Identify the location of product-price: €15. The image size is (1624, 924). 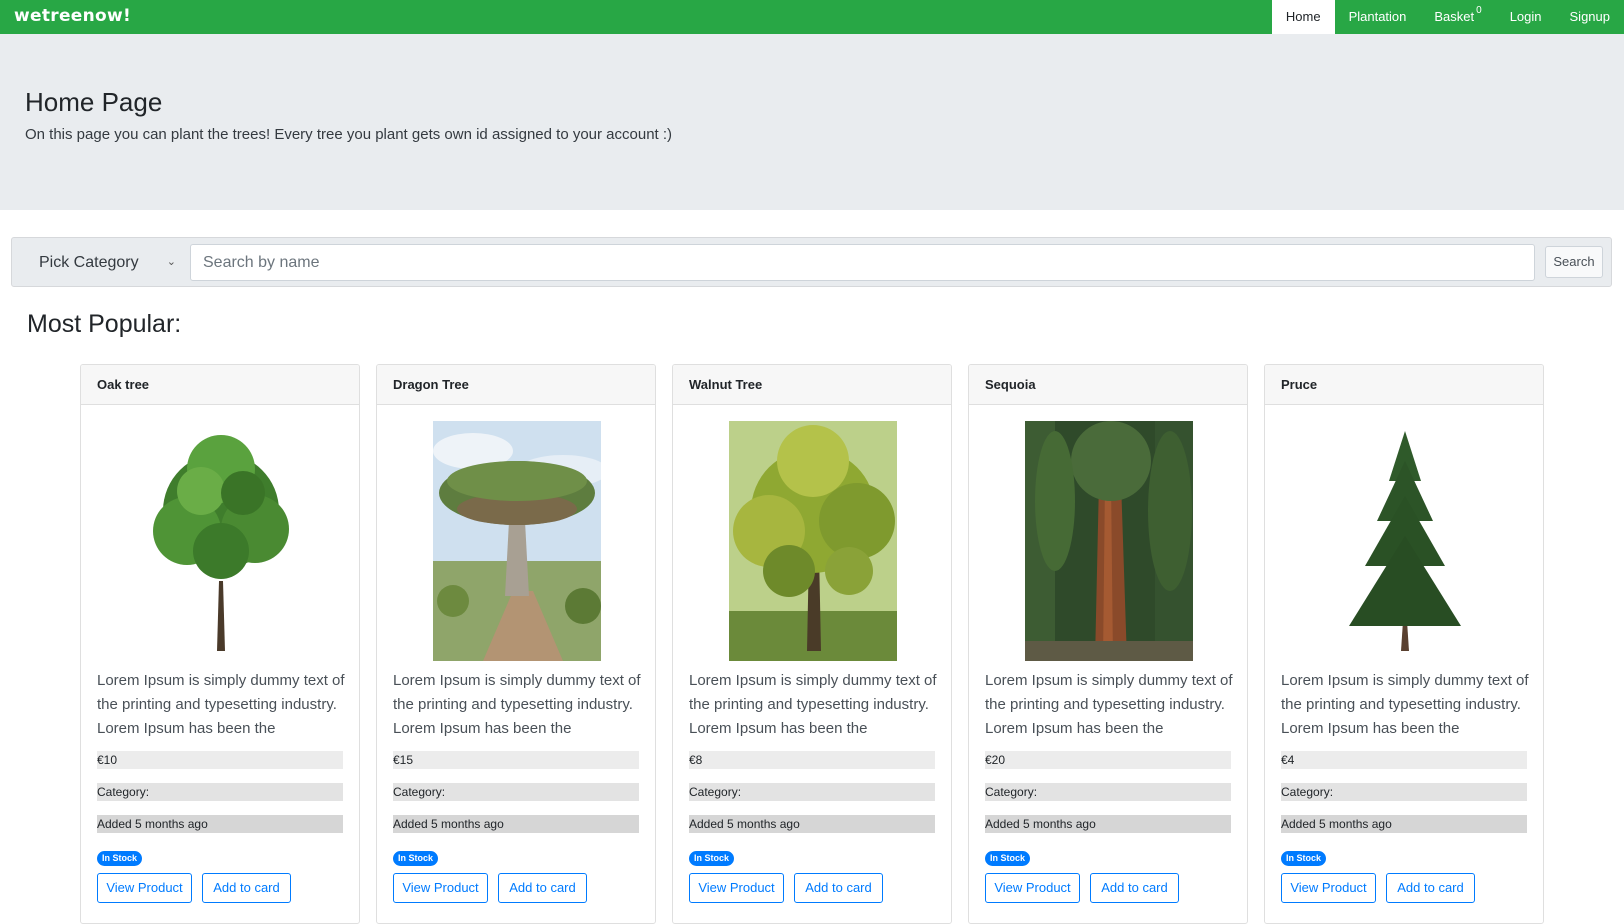
(516, 760).